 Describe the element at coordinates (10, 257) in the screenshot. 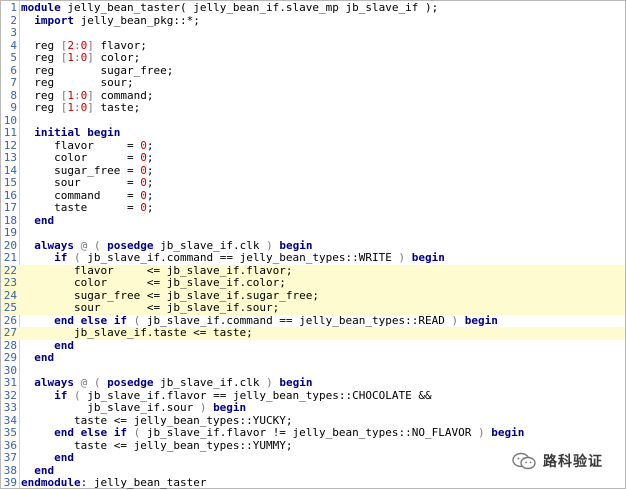

I see `line-number: 21` at that location.